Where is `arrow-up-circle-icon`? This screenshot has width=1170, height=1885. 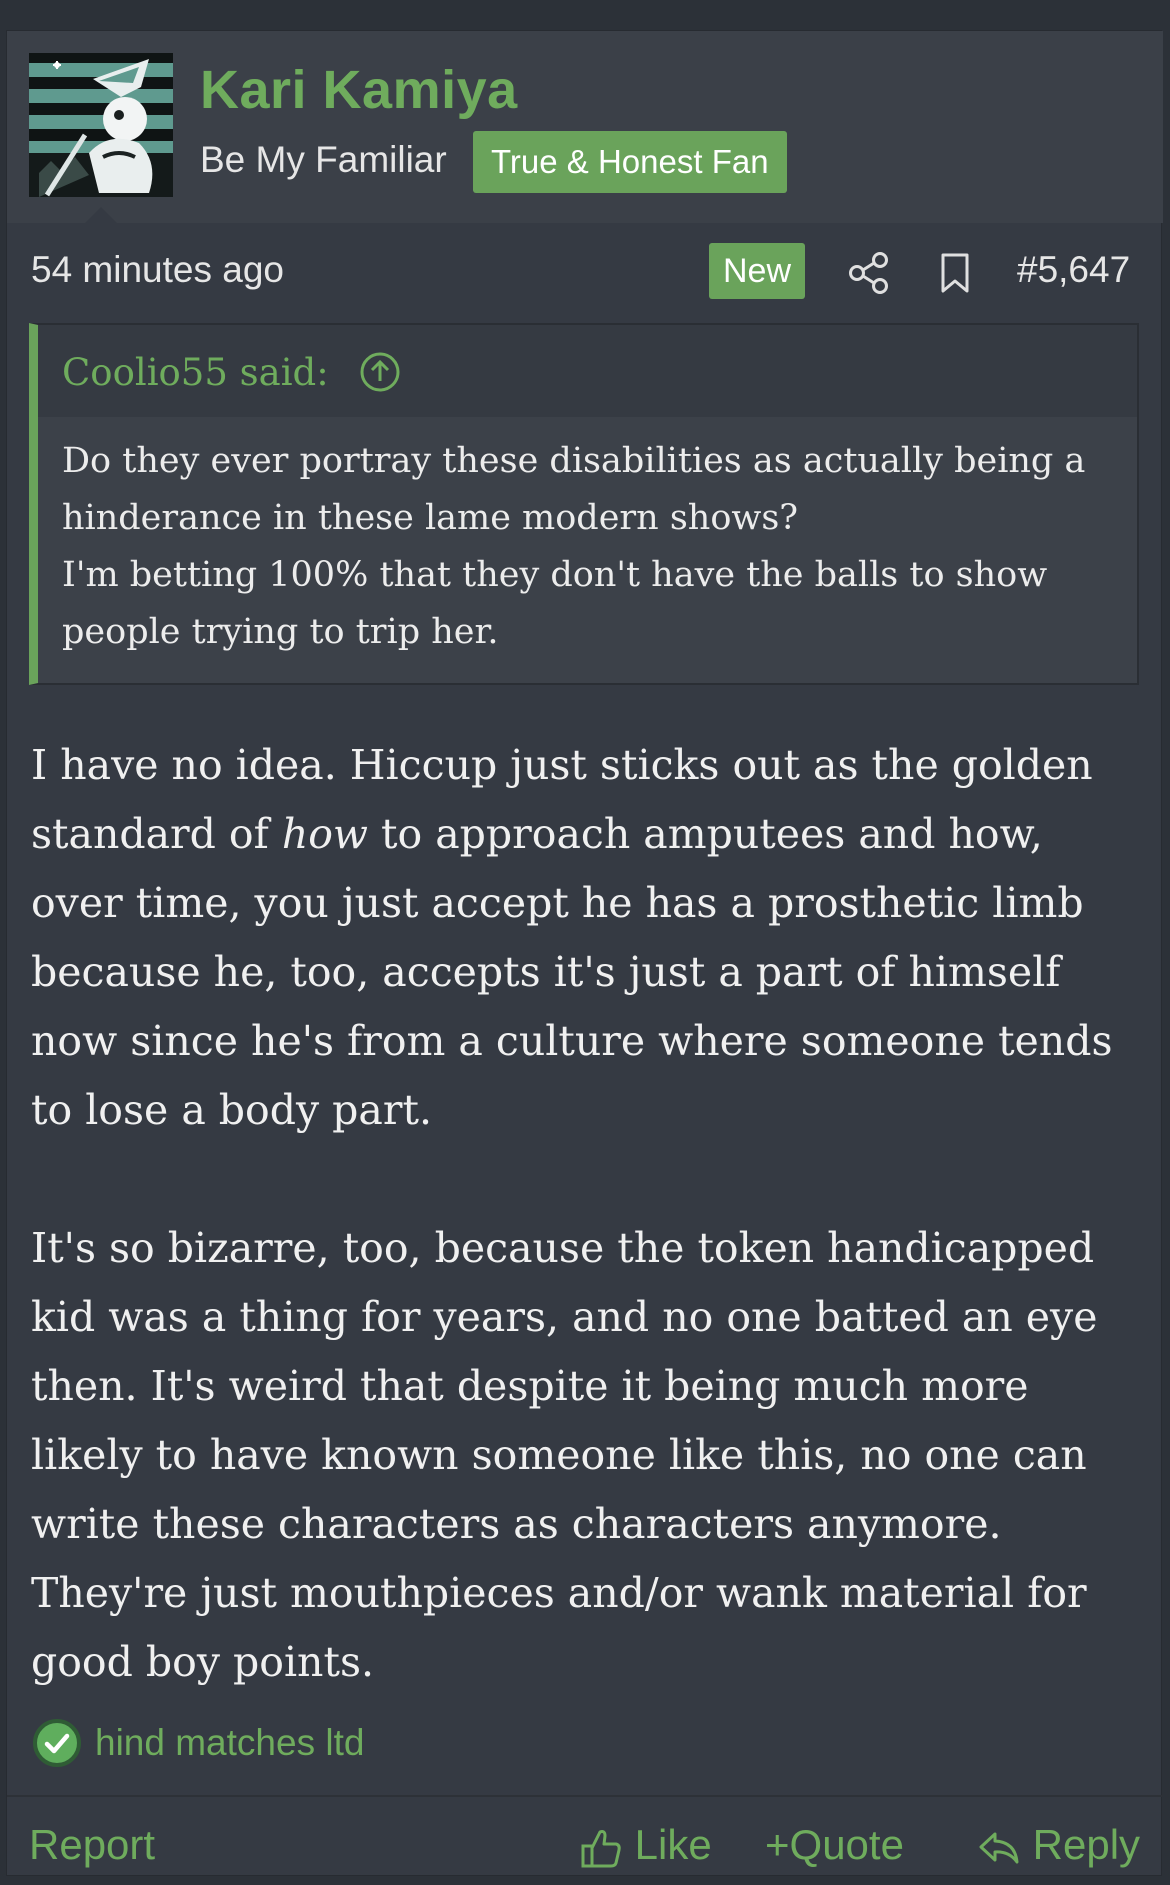 arrow-up-circle-icon is located at coordinates (380, 372).